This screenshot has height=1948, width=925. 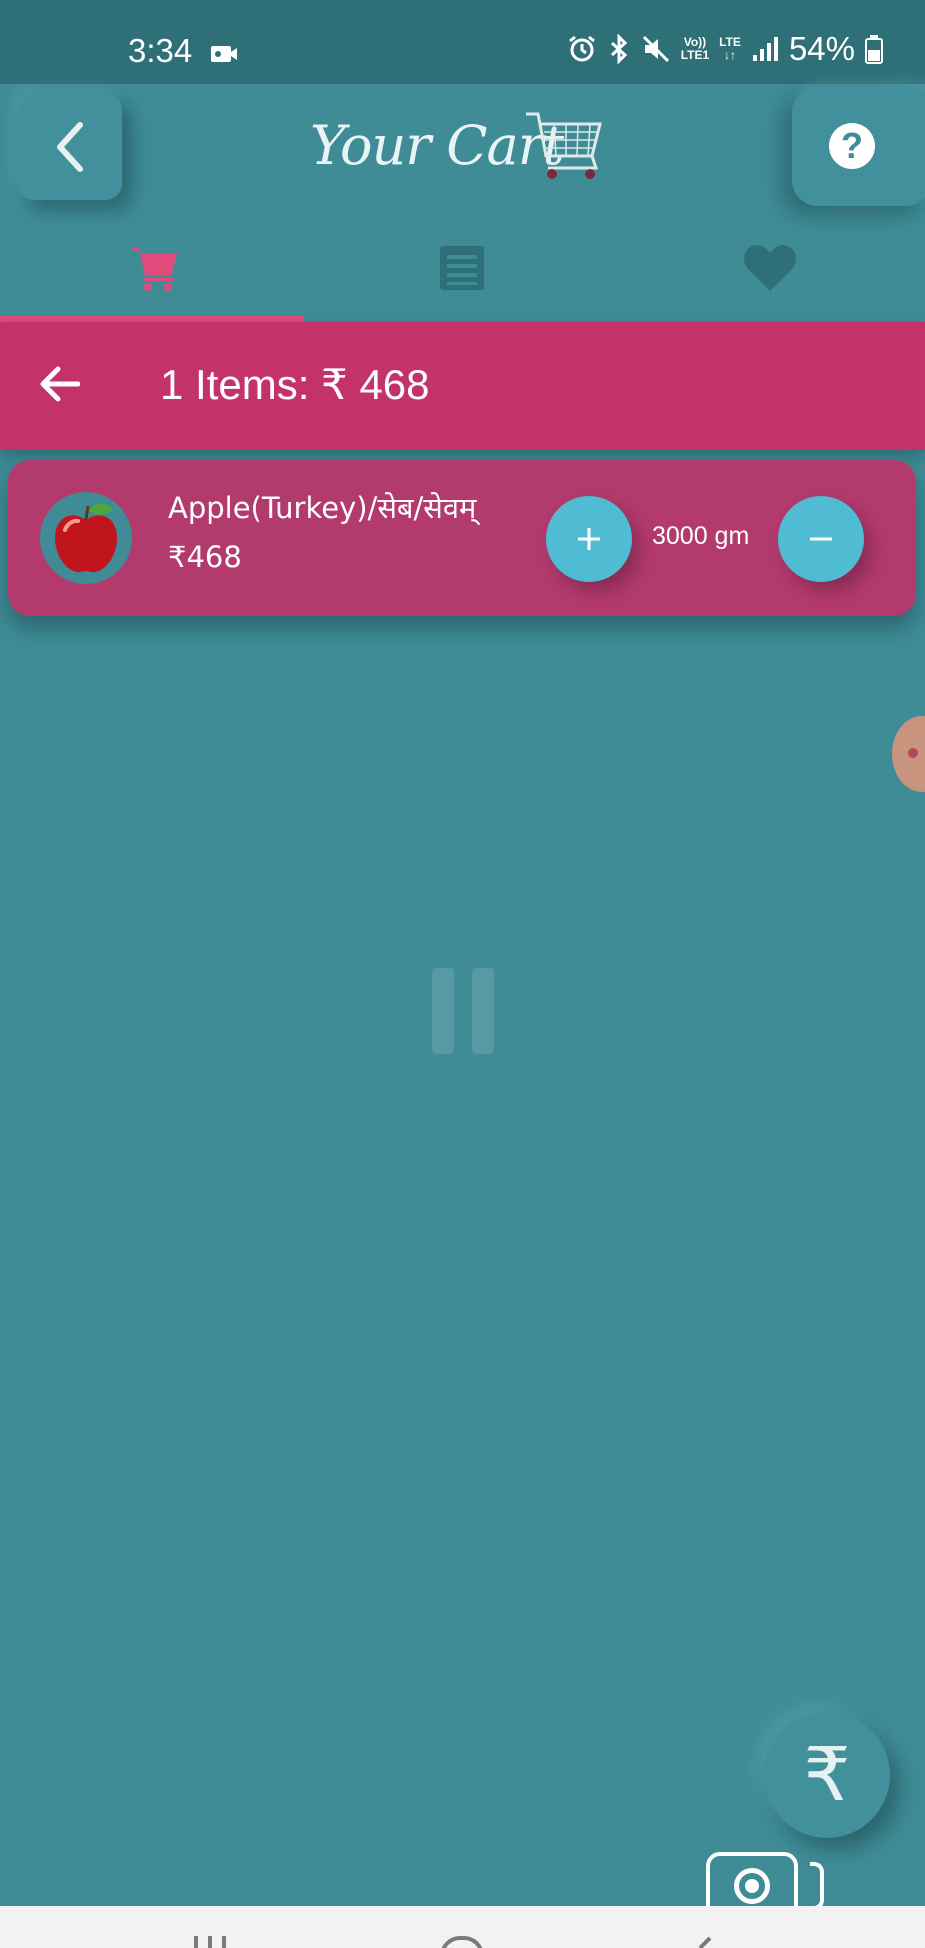 I want to click on minus-icon, so click(x=821, y=539).